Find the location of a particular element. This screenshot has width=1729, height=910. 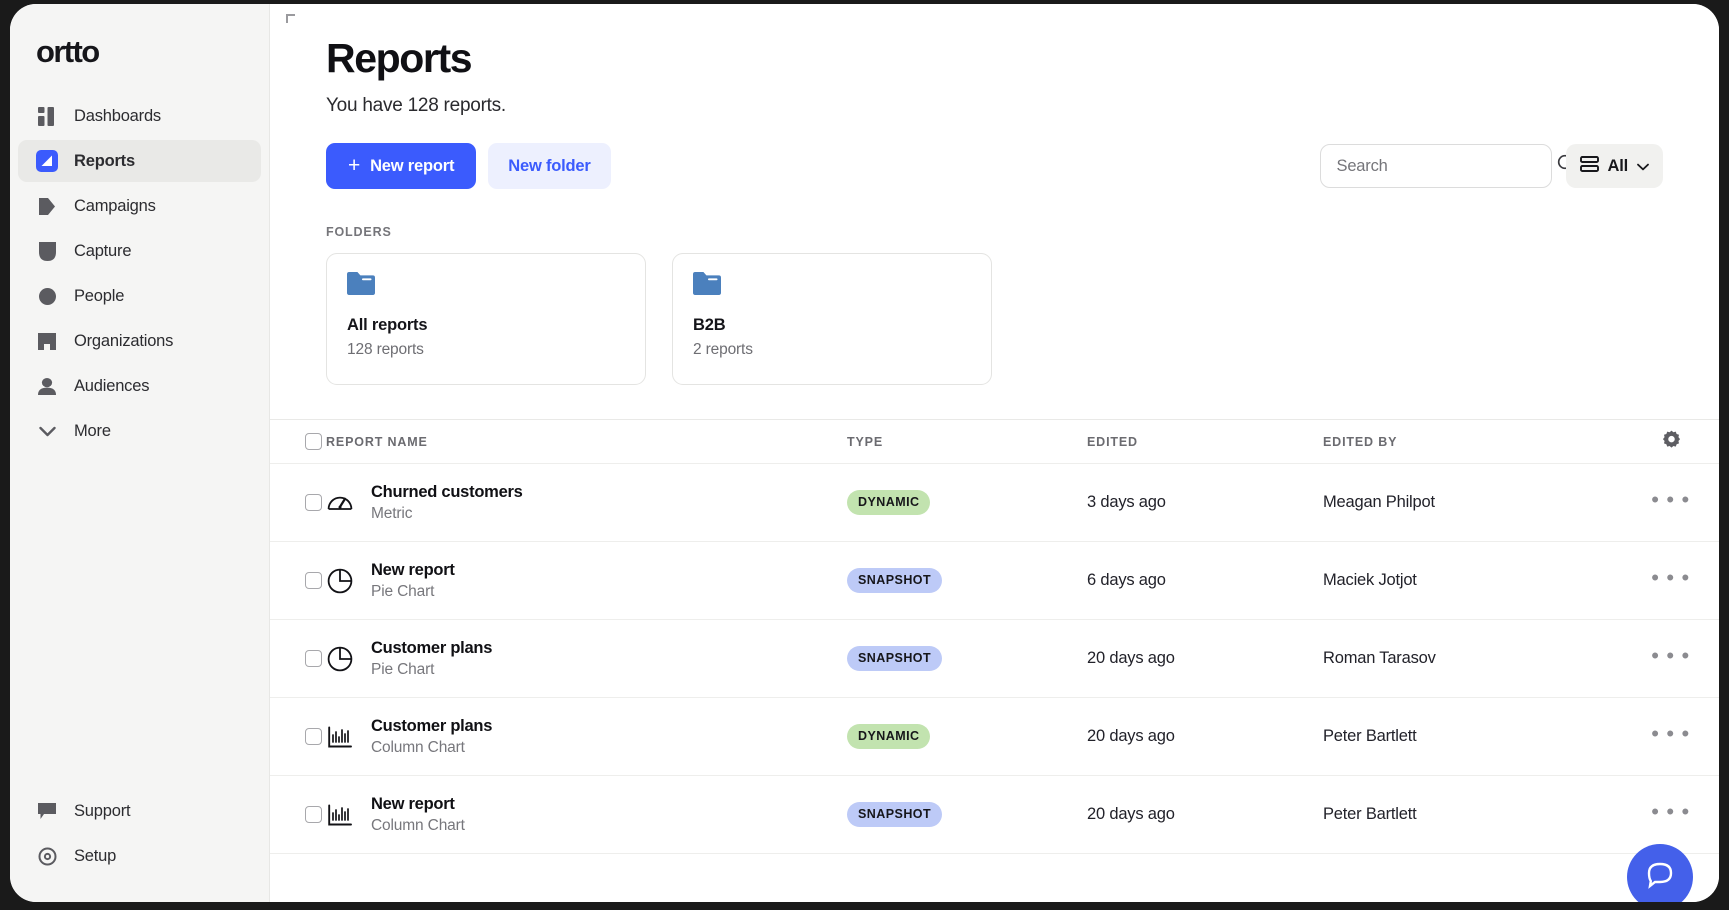

folder-card-b2b: B2B 2 reports is located at coordinates (832, 319).